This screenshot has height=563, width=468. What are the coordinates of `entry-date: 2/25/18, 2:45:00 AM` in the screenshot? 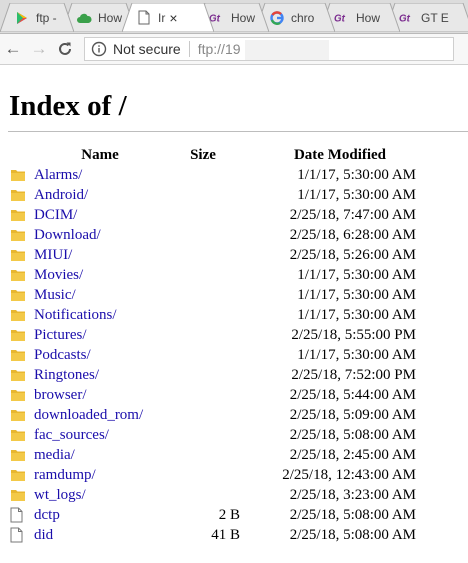 It's located at (352, 454).